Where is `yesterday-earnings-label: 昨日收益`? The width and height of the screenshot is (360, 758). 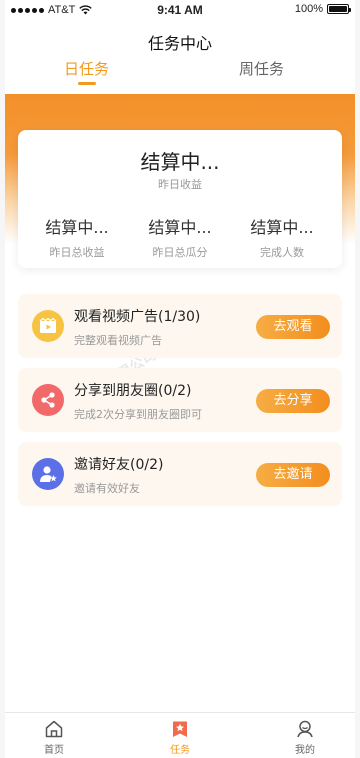 yesterday-earnings-label: 昨日收益 is located at coordinates (180, 184).